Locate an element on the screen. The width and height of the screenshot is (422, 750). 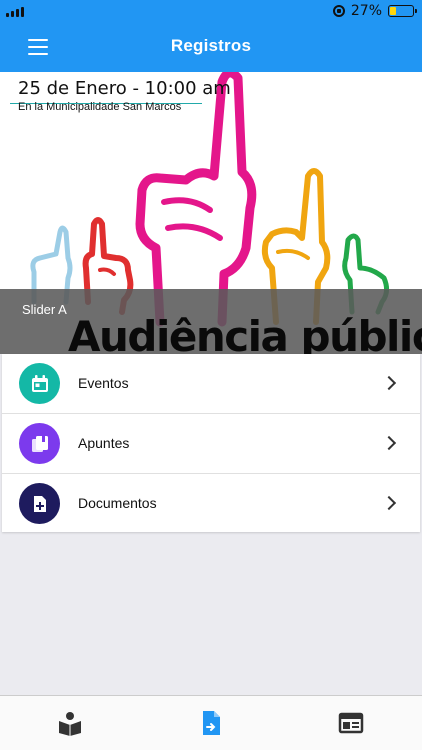
book-reader-icon is located at coordinates (70, 723).